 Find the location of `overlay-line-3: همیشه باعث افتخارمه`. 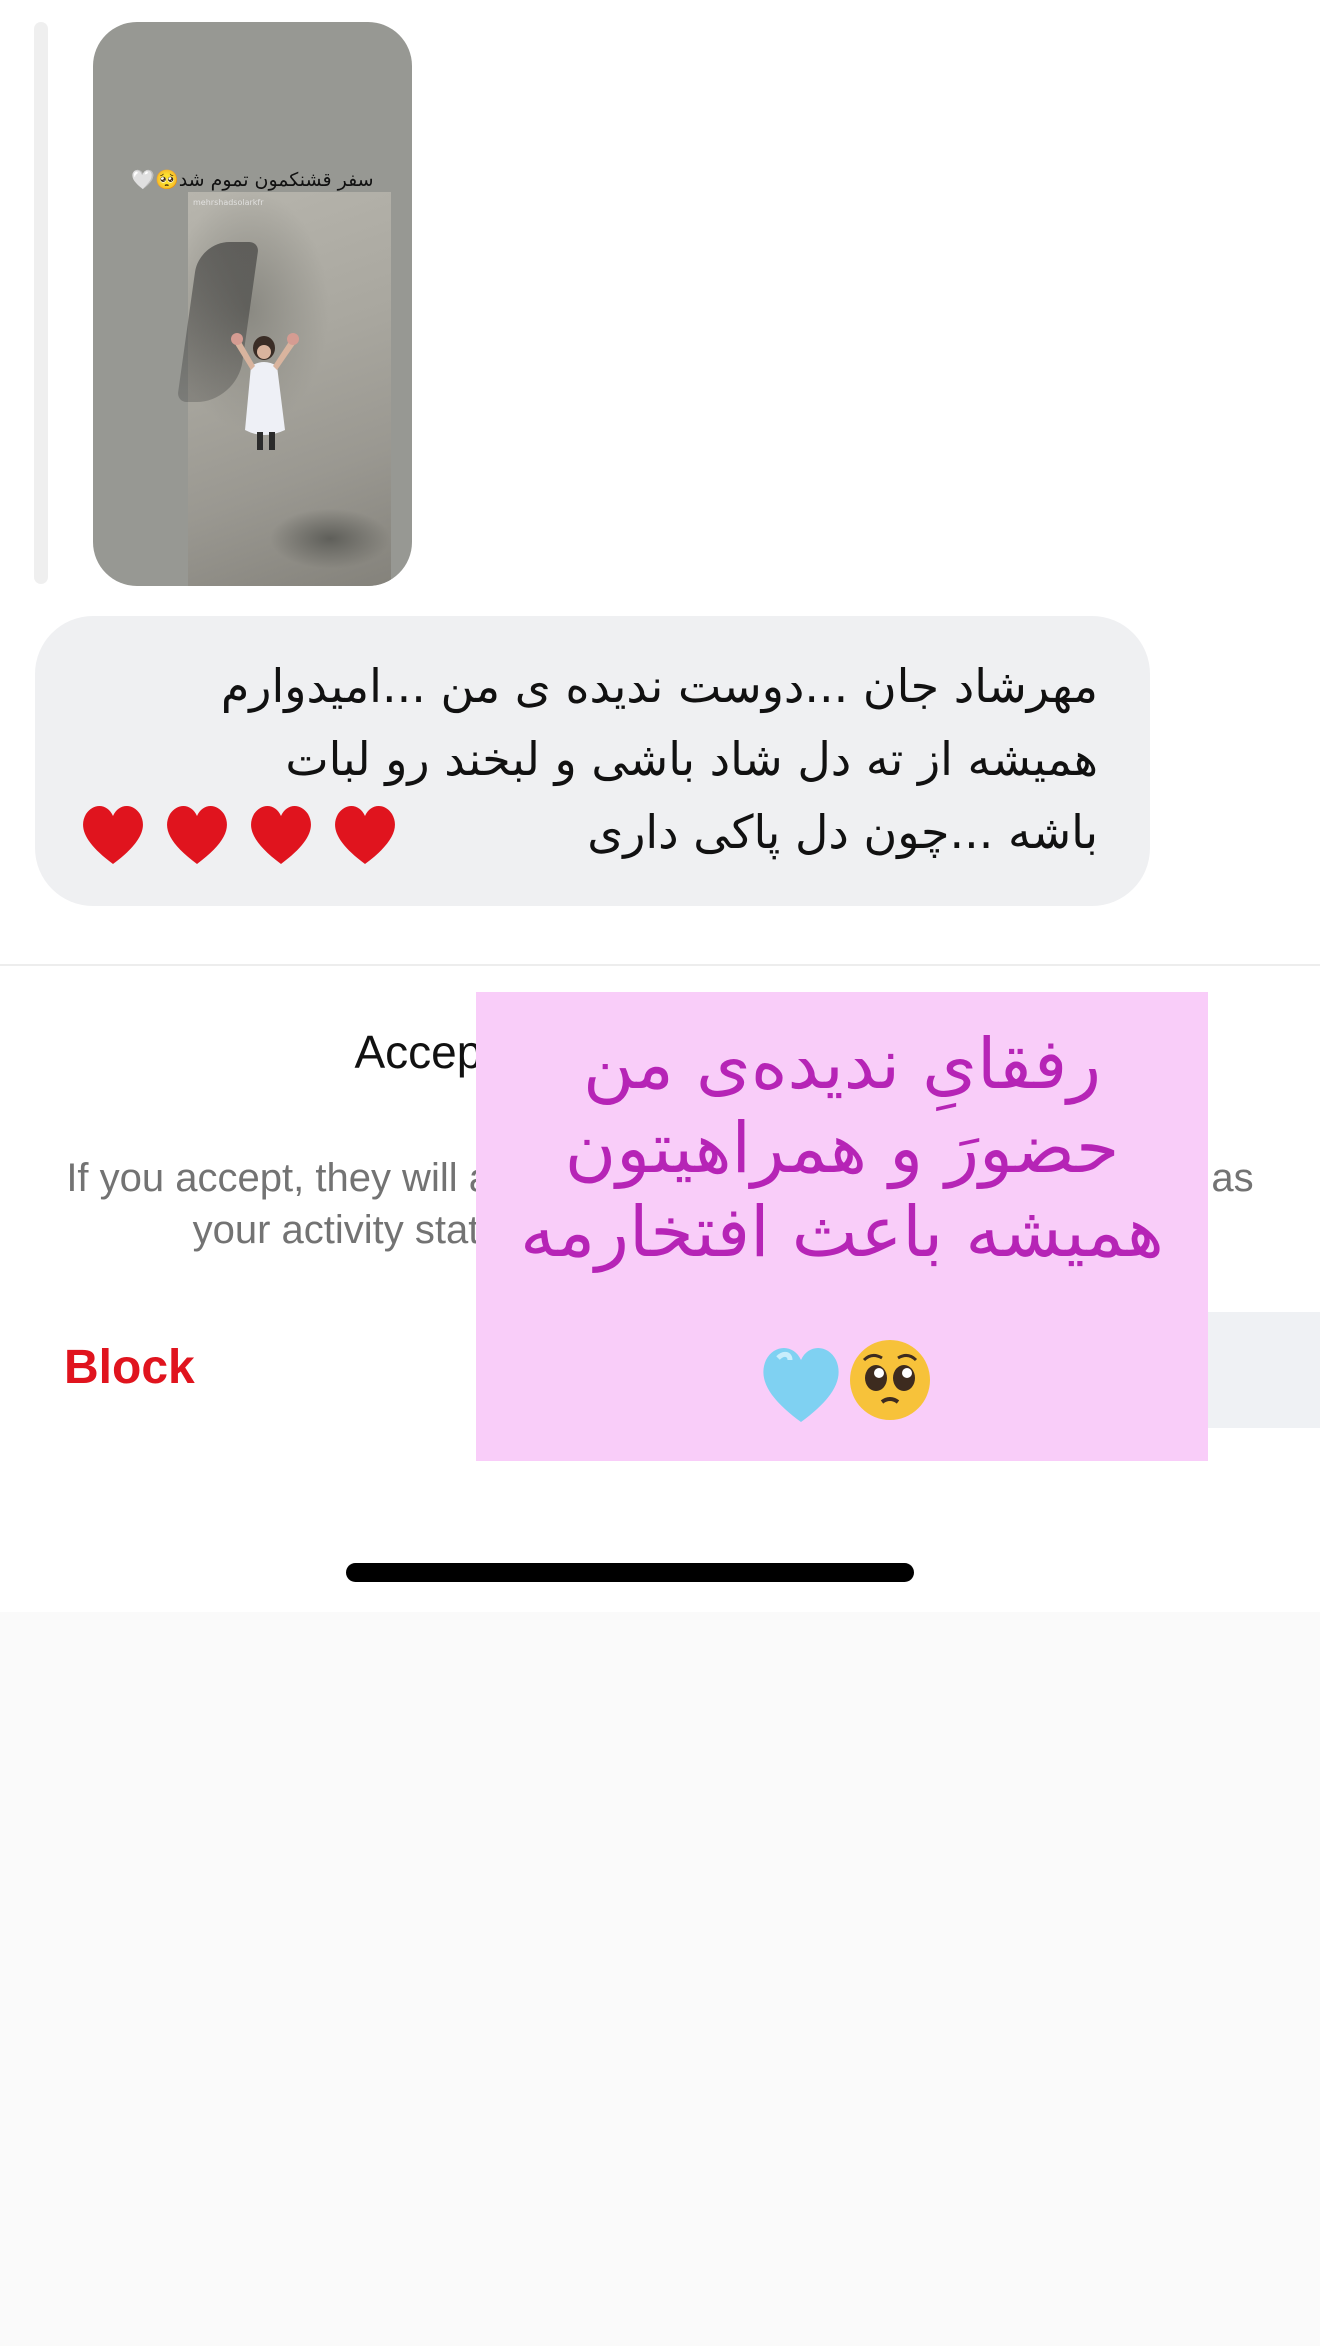

overlay-line-3: همیشه باعث افتخارمه is located at coordinates (842, 1232).